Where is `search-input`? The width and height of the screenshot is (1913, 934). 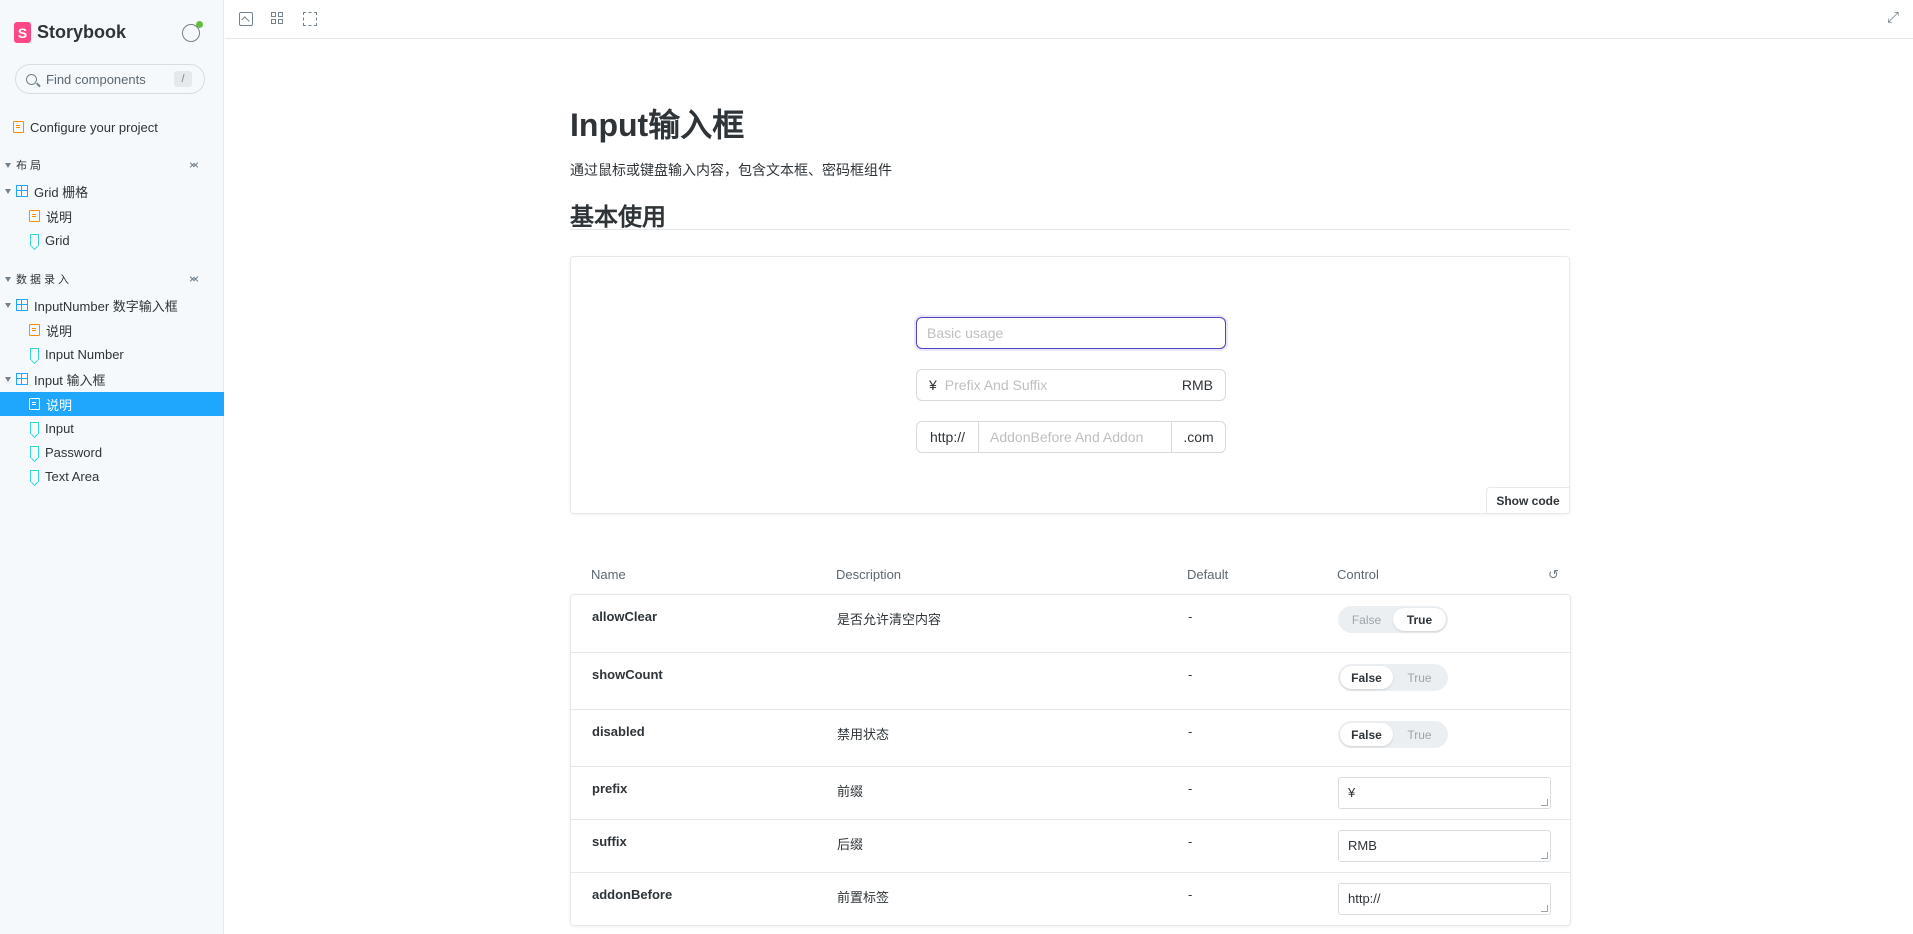 search-input is located at coordinates (111, 79).